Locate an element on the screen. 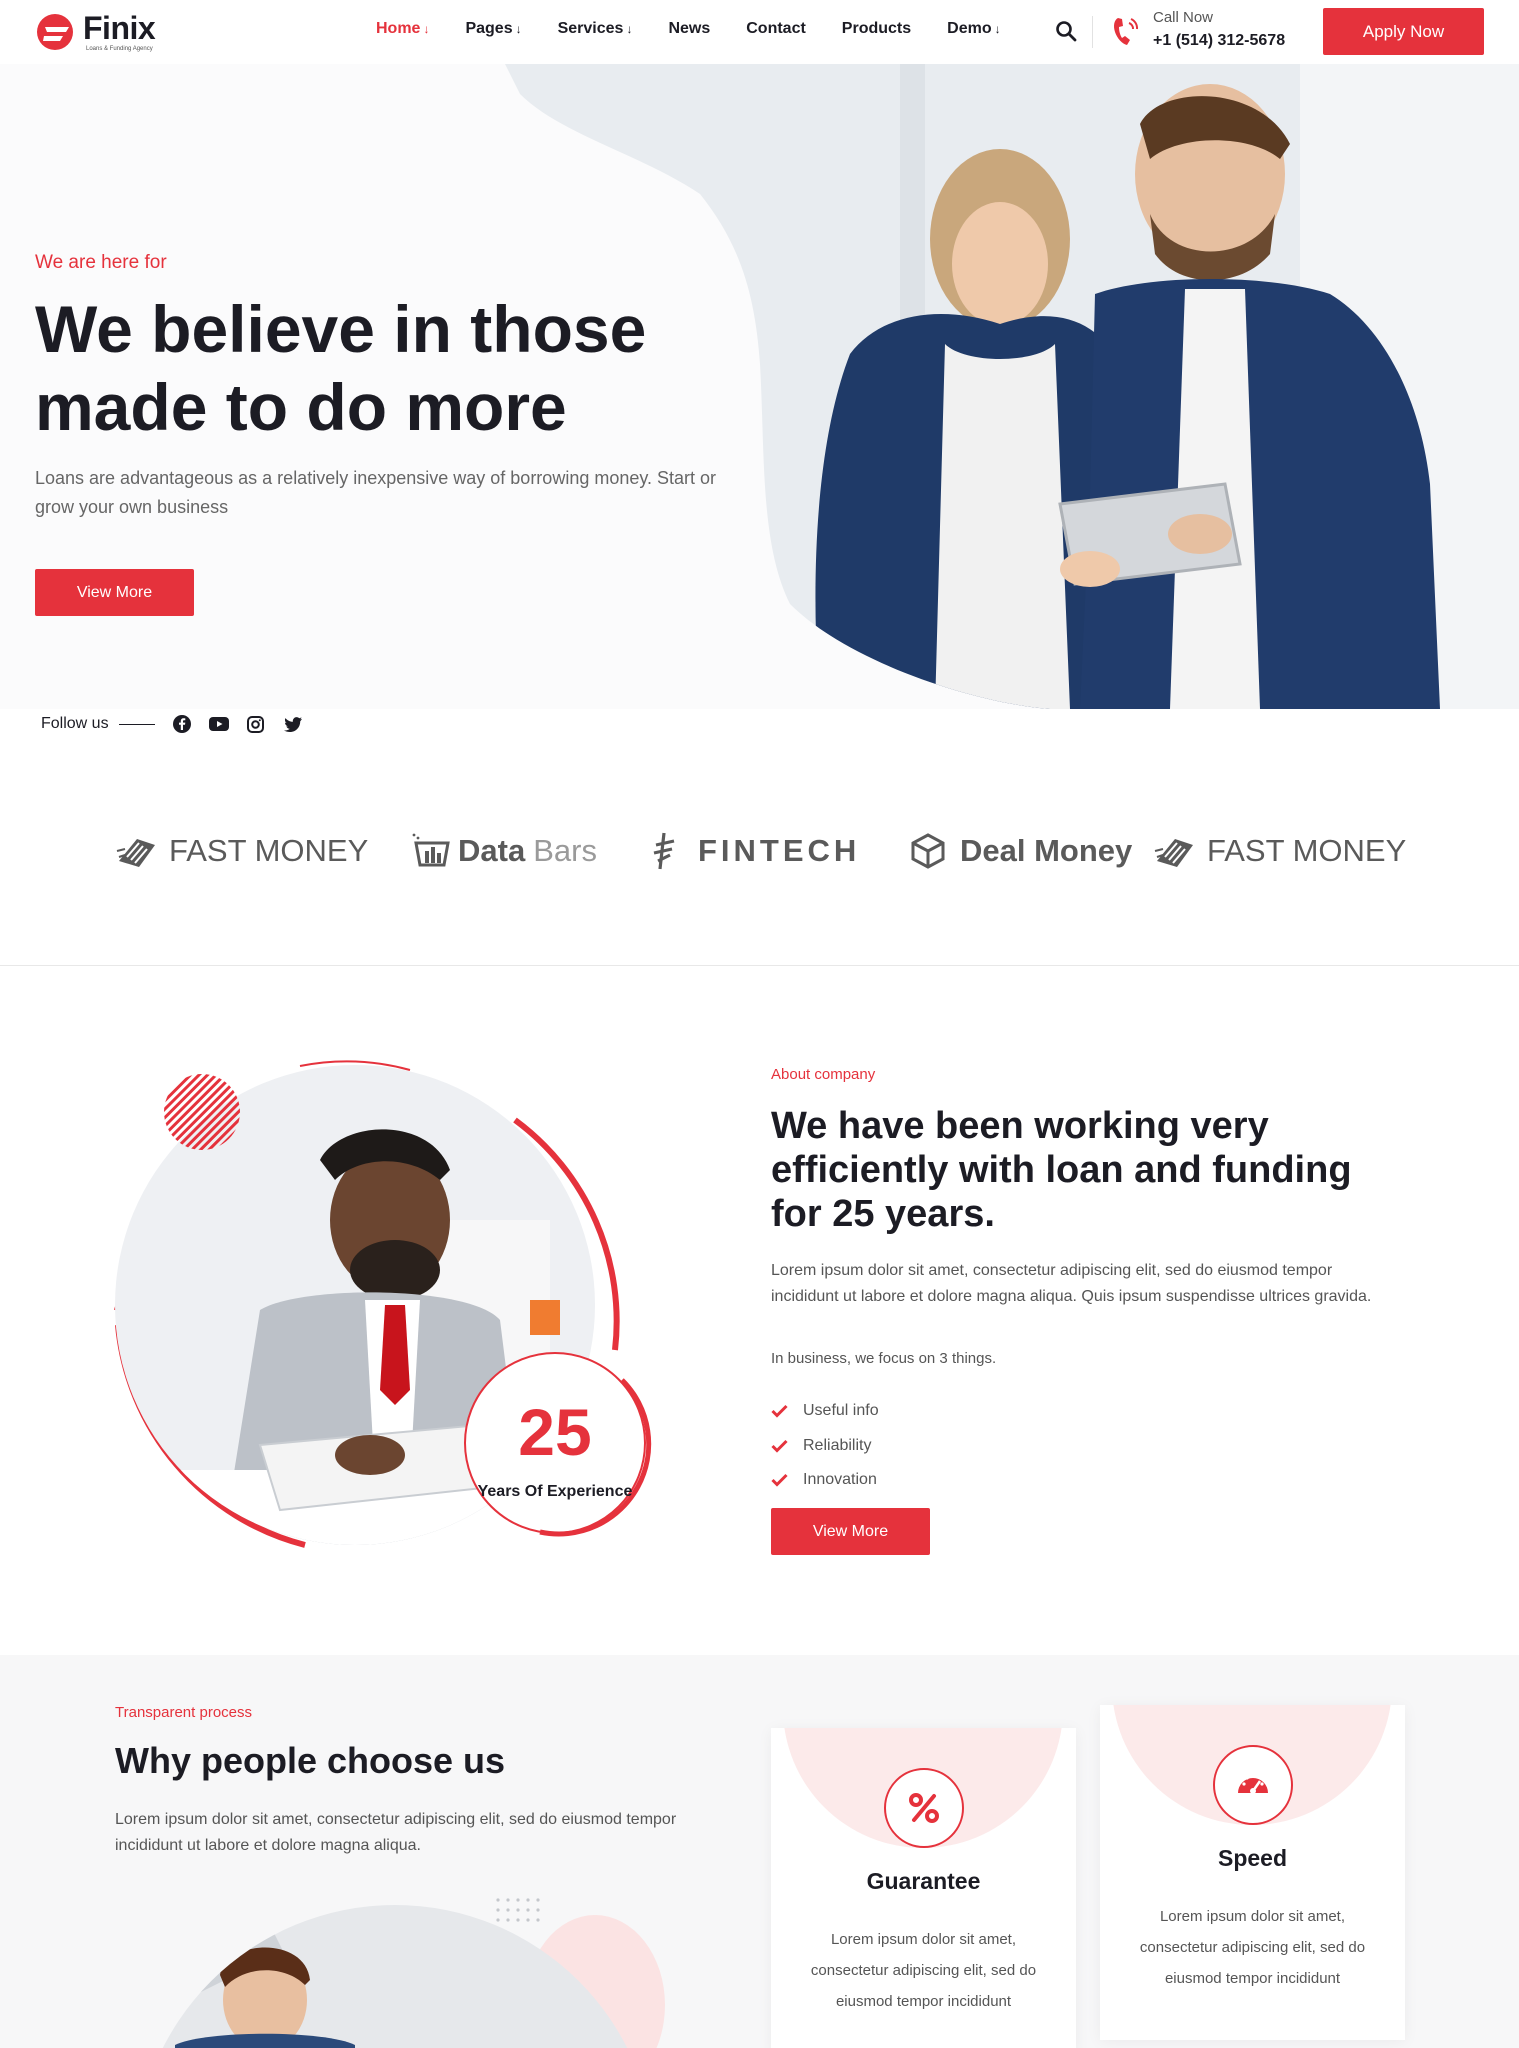  youtube-icon is located at coordinates (219, 724).